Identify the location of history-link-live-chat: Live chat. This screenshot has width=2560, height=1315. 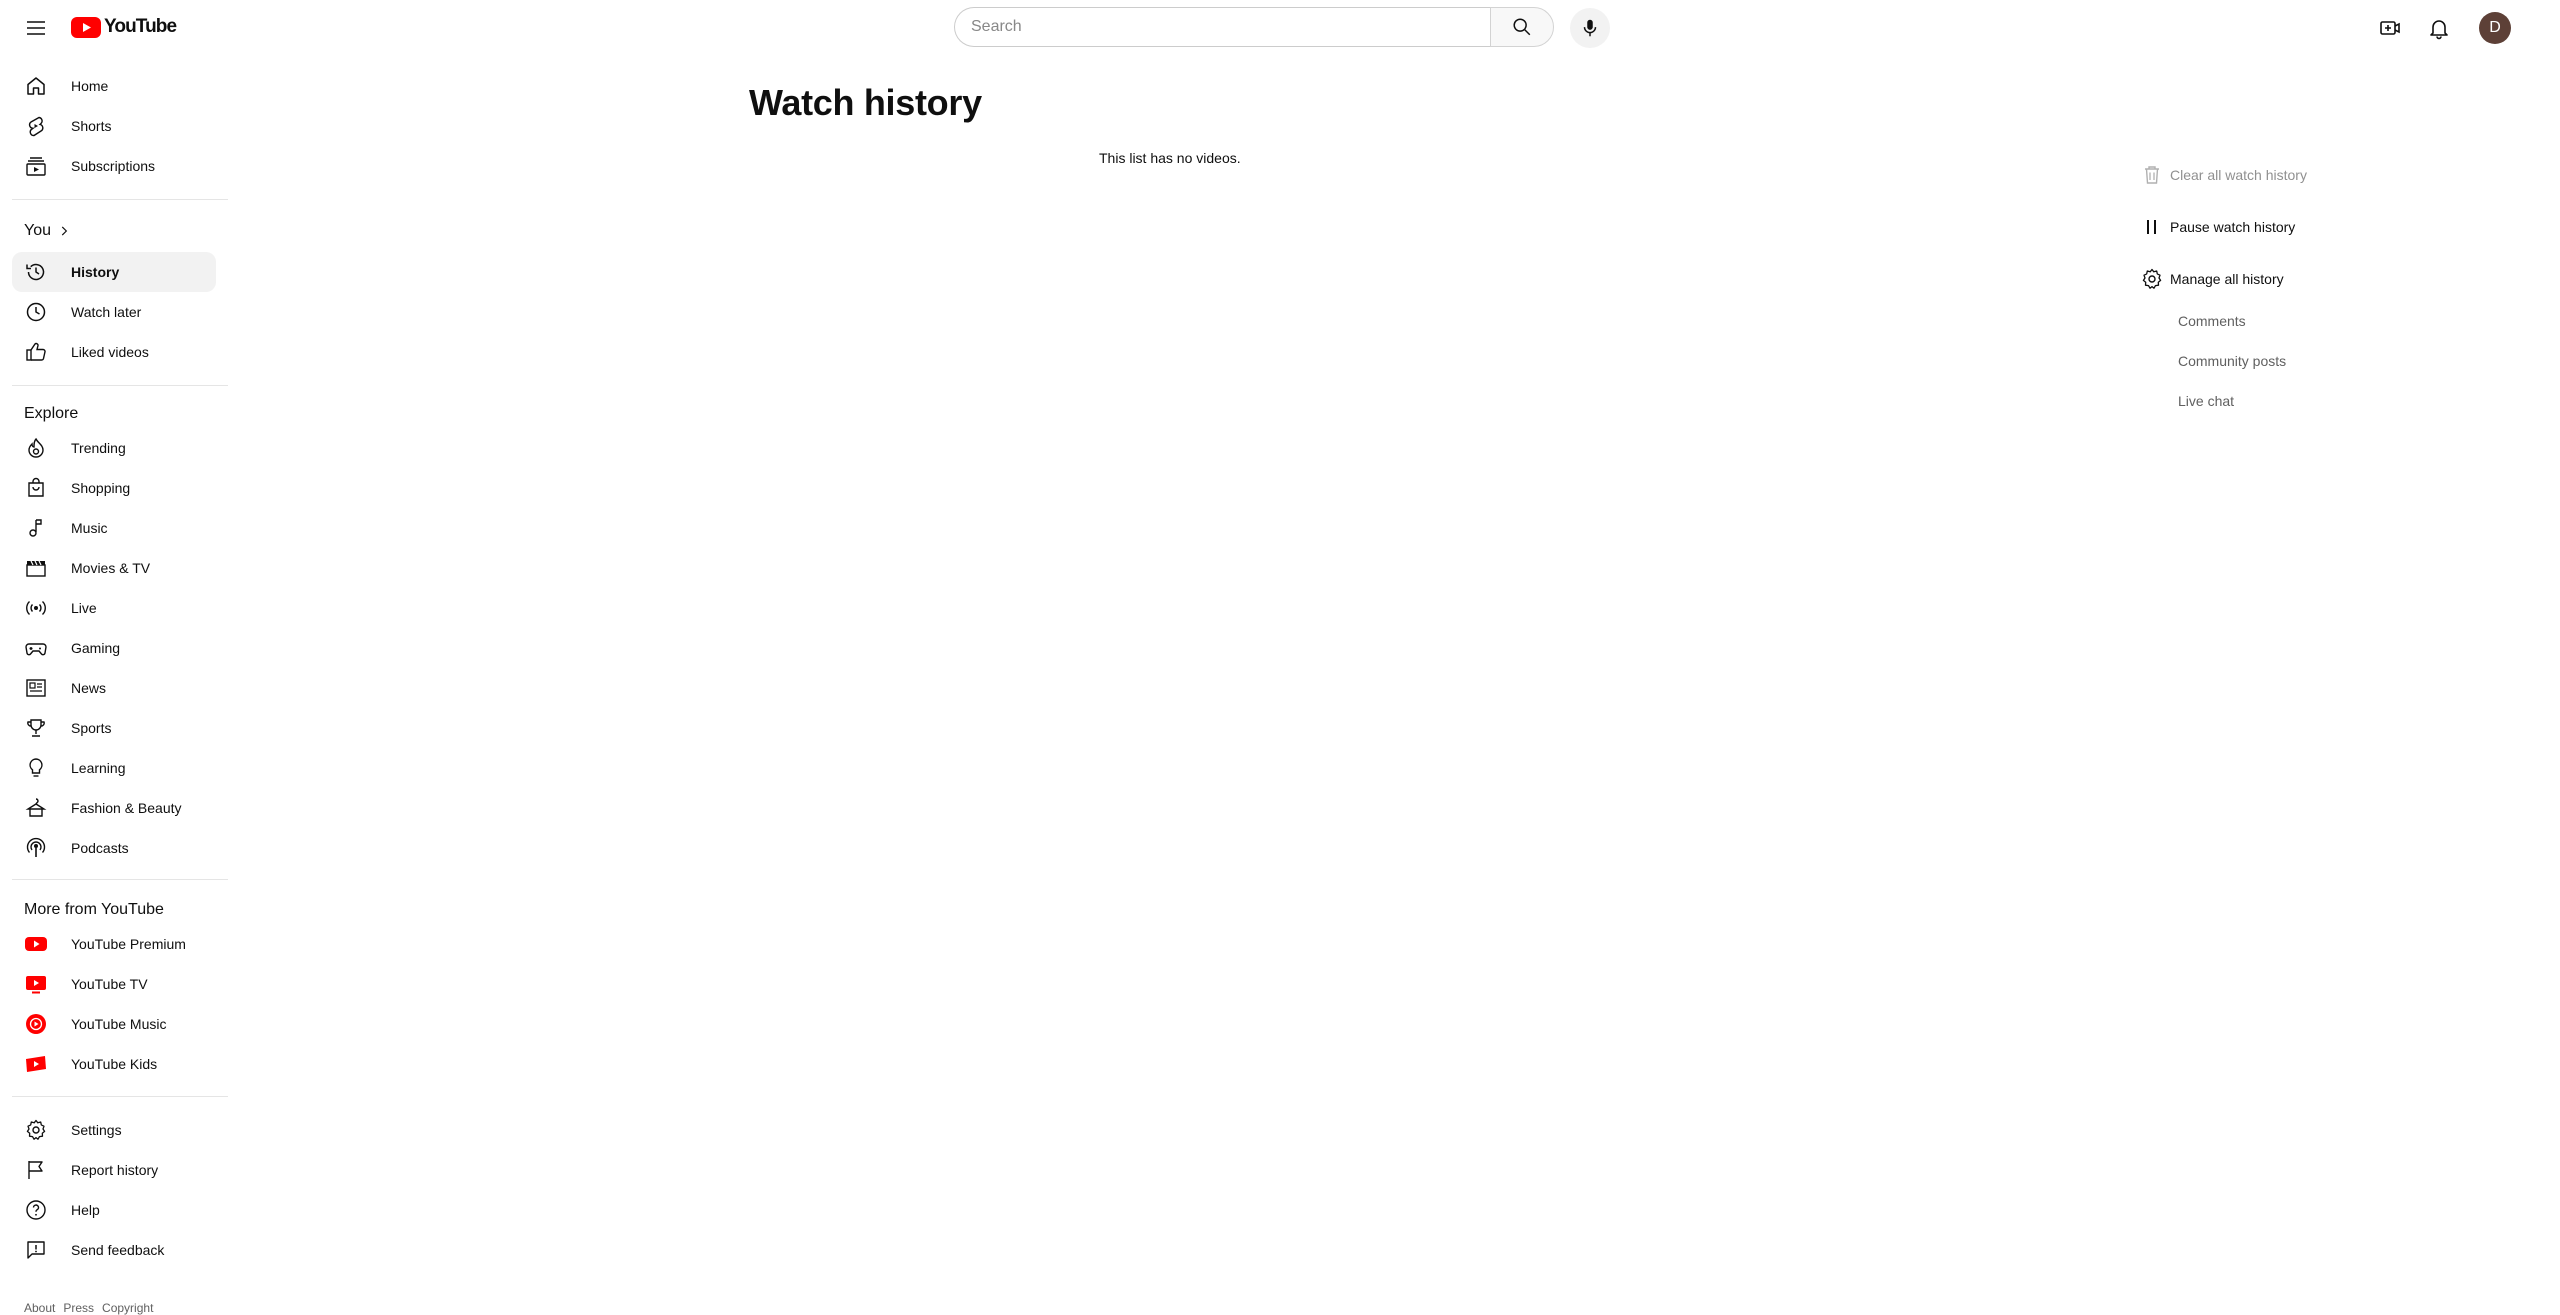
(2206, 401).